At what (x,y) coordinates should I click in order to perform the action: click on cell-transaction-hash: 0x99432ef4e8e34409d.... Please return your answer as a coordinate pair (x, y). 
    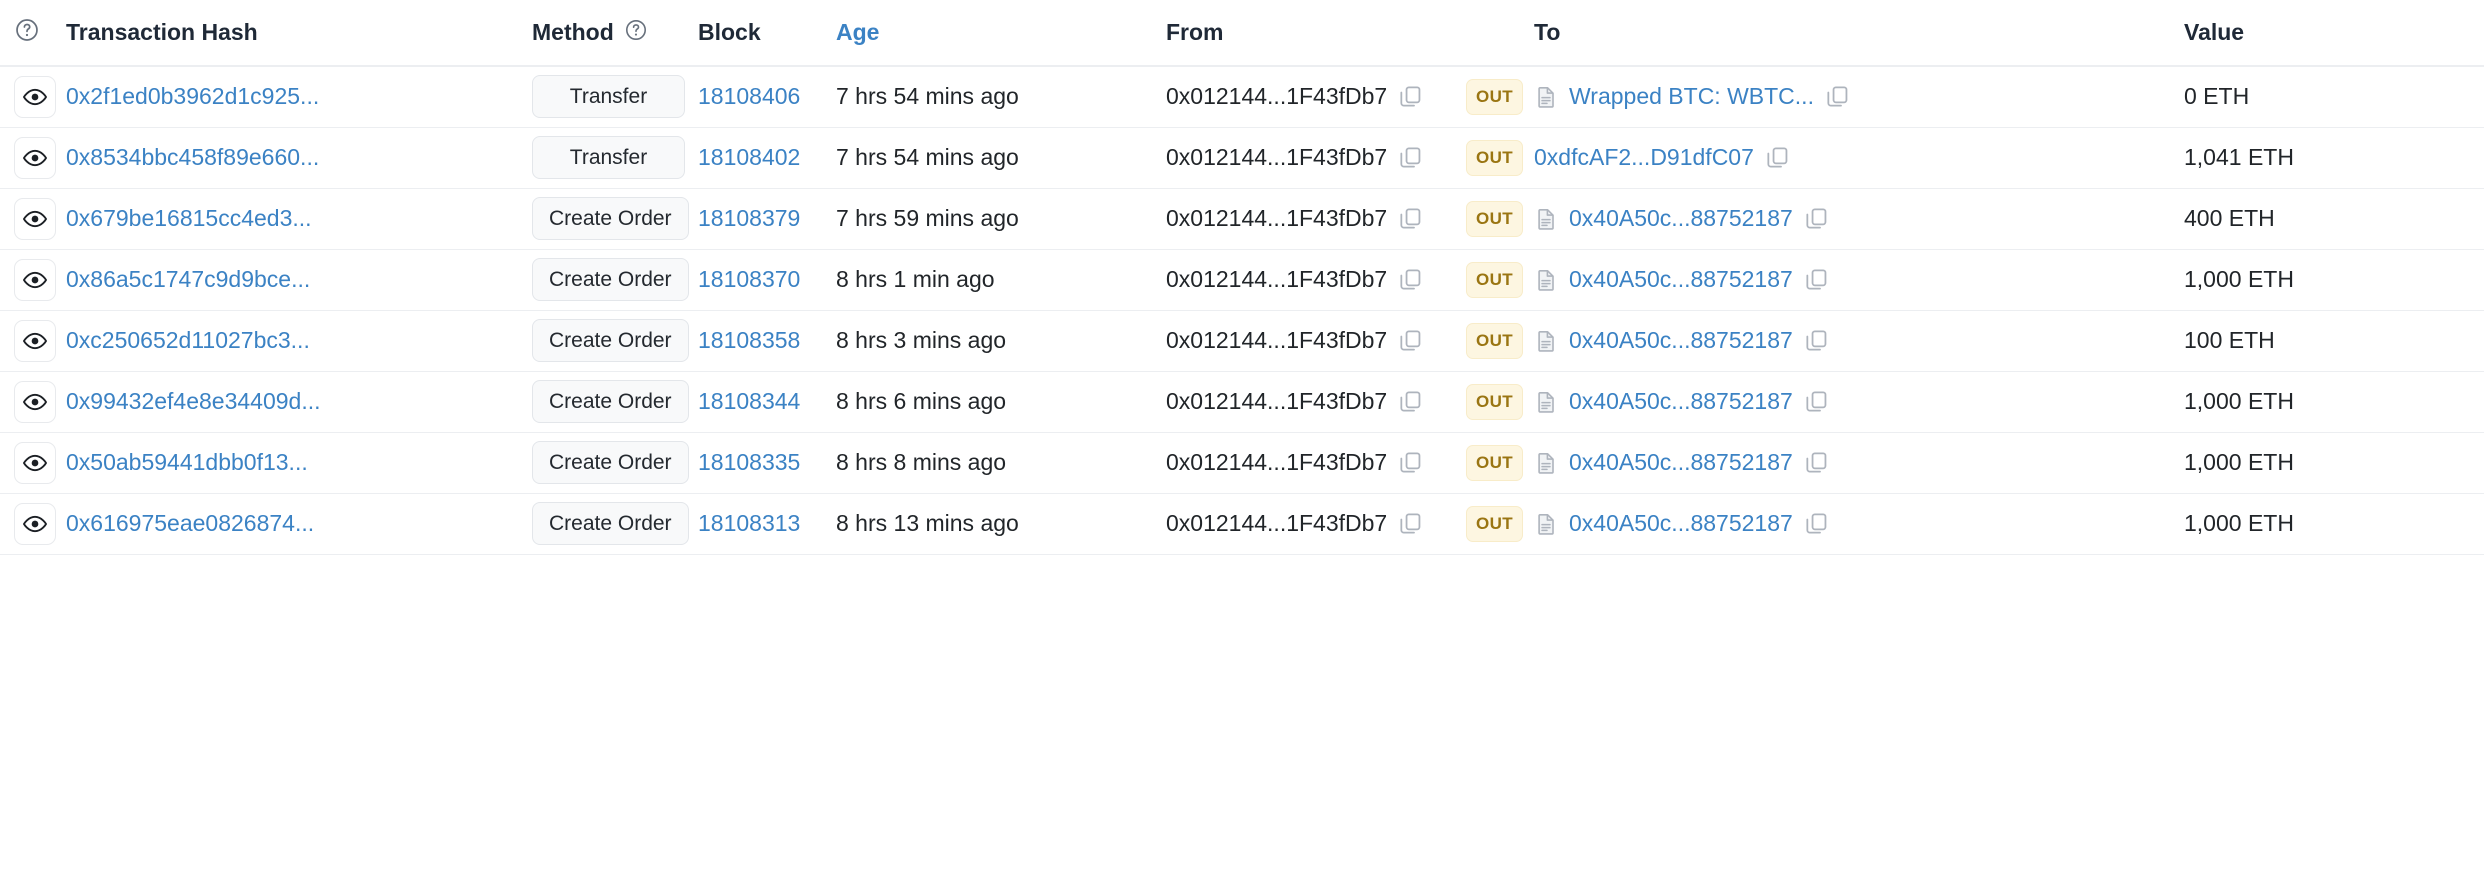
    Looking at the image, I should click on (299, 401).